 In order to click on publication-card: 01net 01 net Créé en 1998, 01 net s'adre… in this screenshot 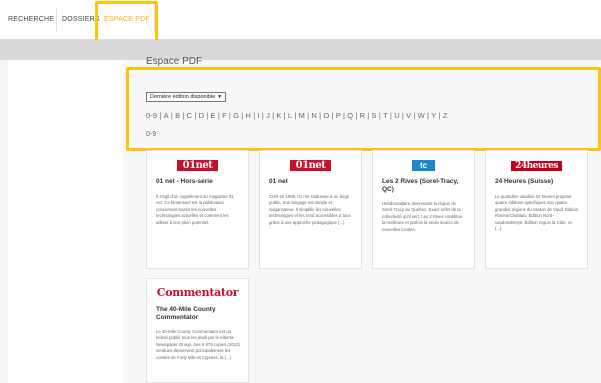, I will do `click(310, 209)`.